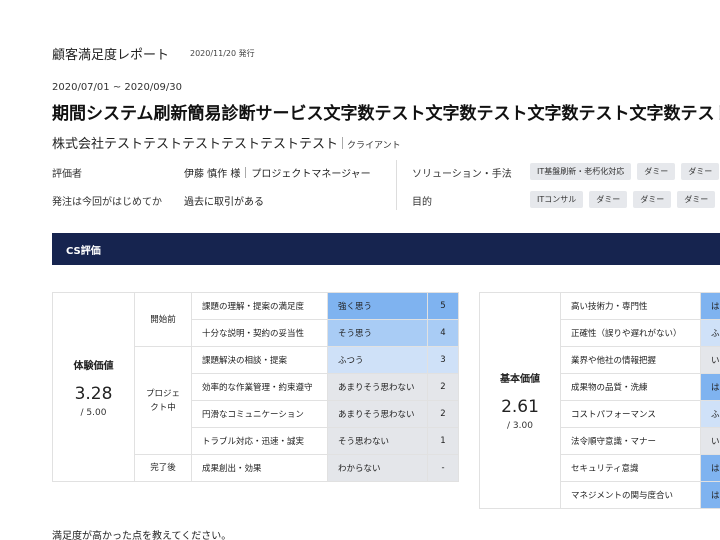 The width and height of the screenshot is (720, 540). Describe the element at coordinates (630, 333) in the screenshot. I see `item-label: 正確性（誤りや遅れがない）` at that location.